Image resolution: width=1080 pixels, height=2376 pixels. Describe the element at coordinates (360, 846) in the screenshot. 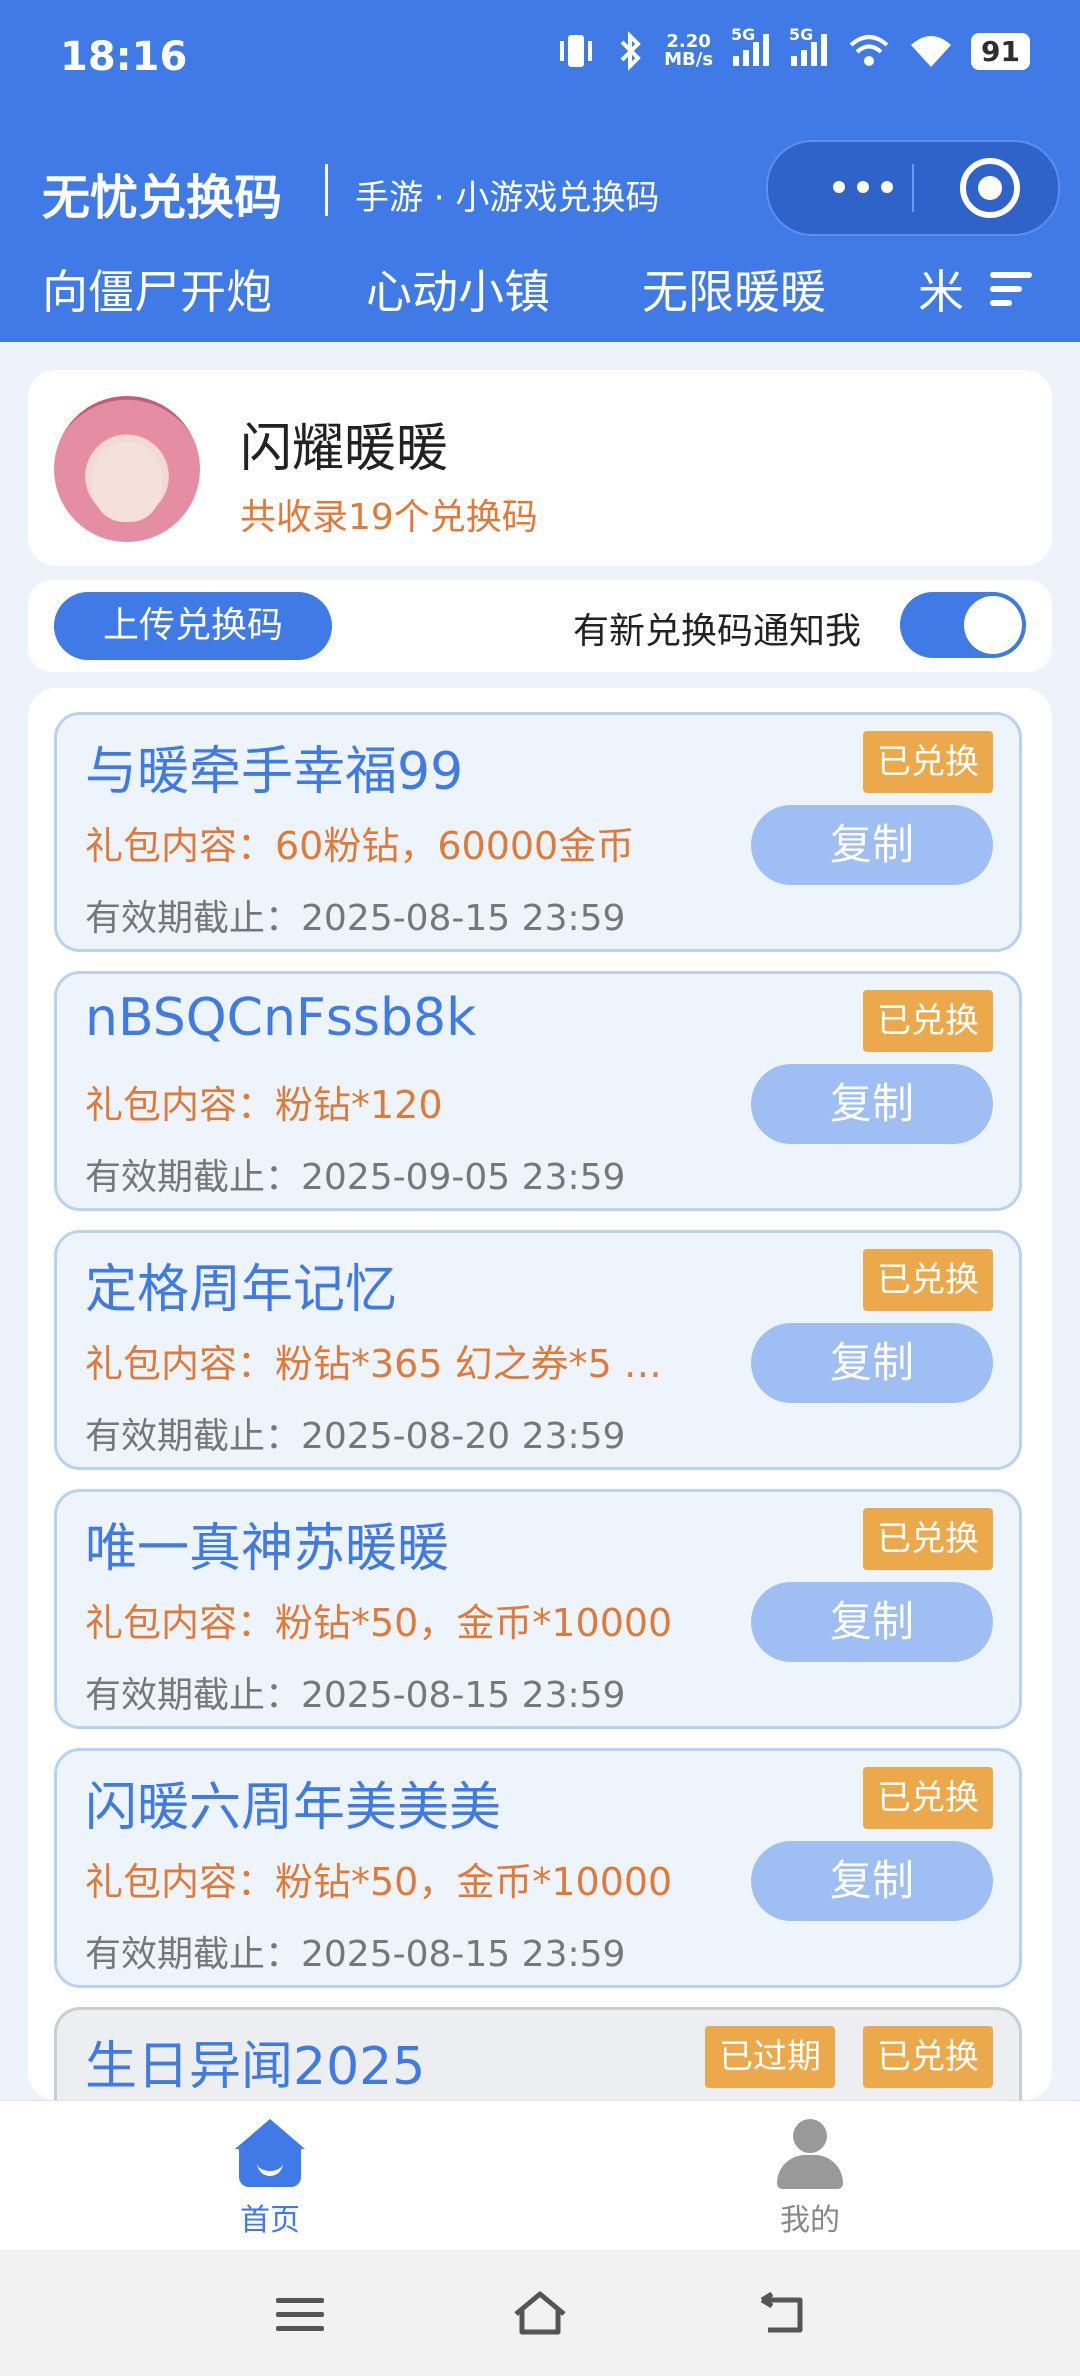

I see `gift-content: 礼包内容：60粉钻，60000金币` at that location.